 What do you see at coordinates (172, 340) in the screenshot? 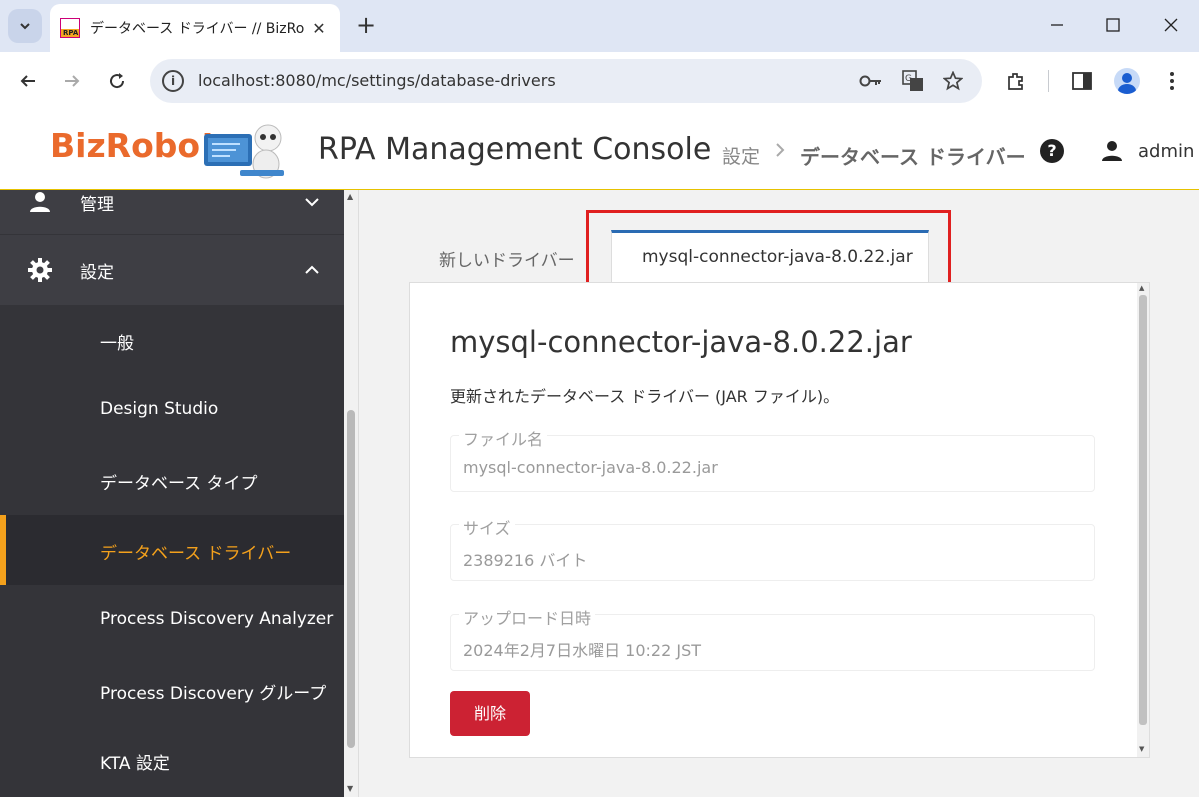
I see `sidebar-item-general: 一般` at bounding box center [172, 340].